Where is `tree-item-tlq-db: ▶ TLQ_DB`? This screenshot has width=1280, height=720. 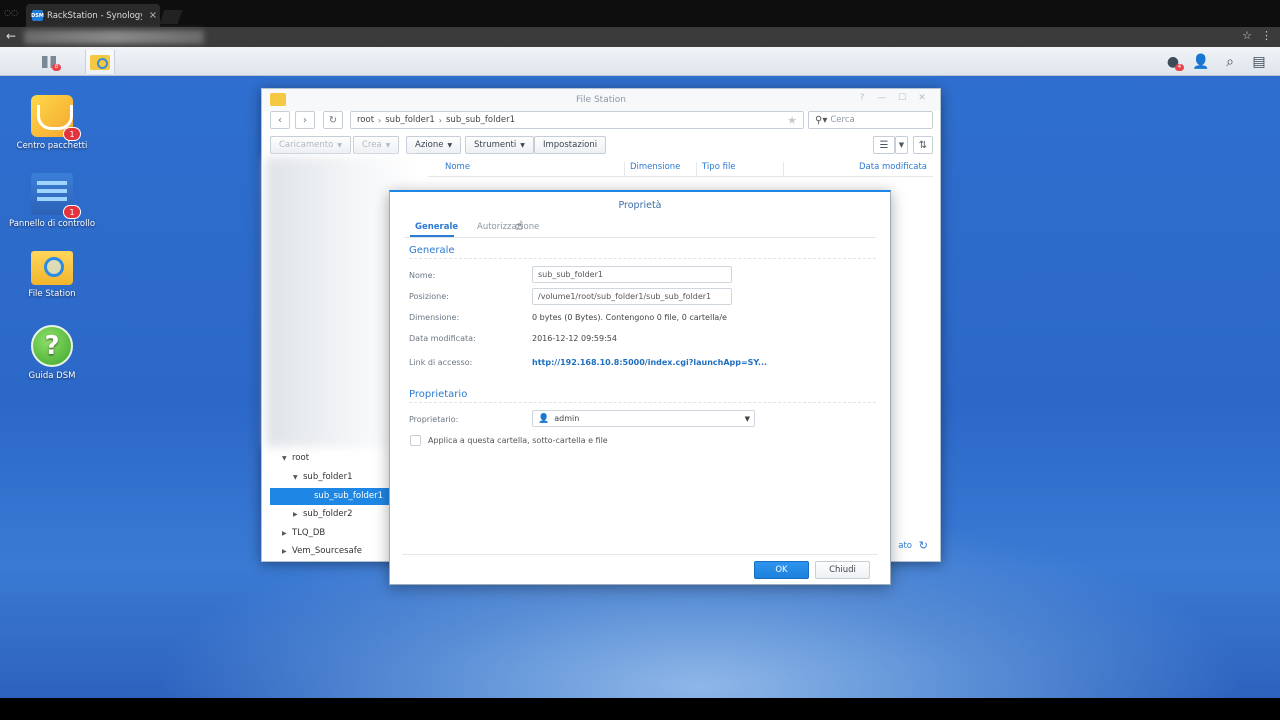
tree-item-tlq-db: ▶ TLQ_DB is located at coordinates (303, 533).